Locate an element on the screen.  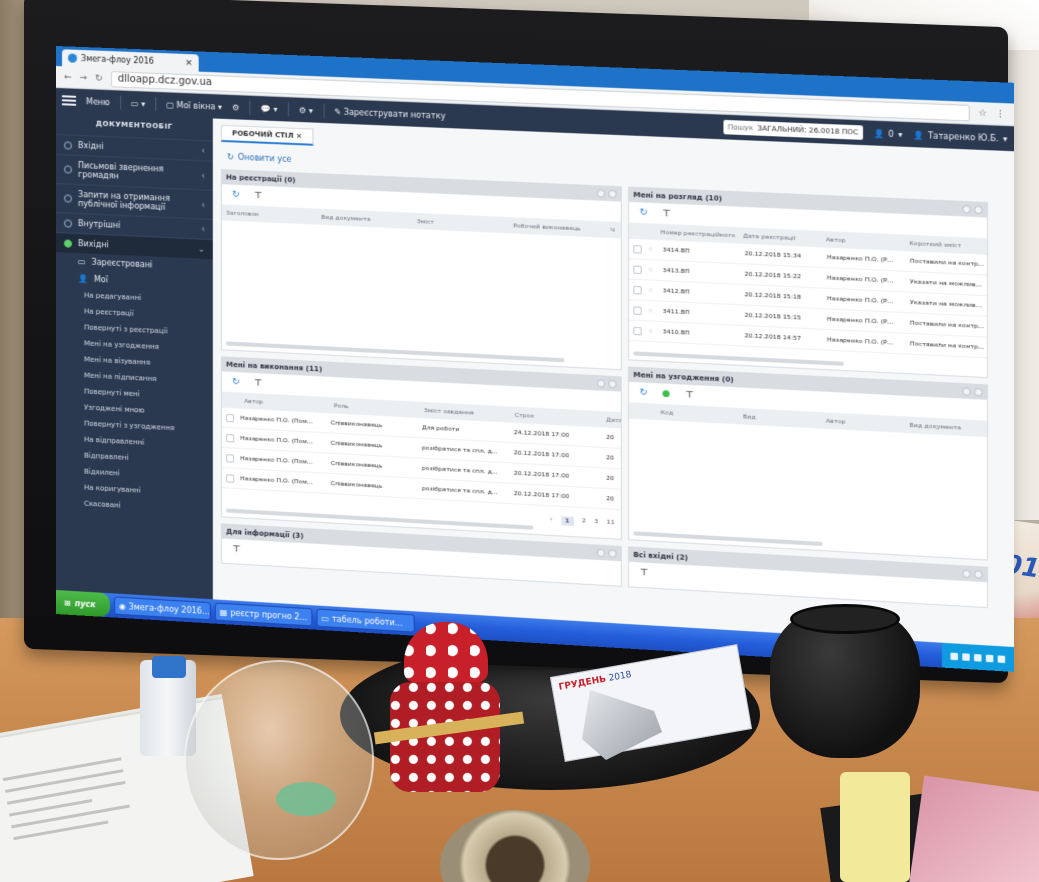
page-number: 1 is located at coordinates (567, 521).